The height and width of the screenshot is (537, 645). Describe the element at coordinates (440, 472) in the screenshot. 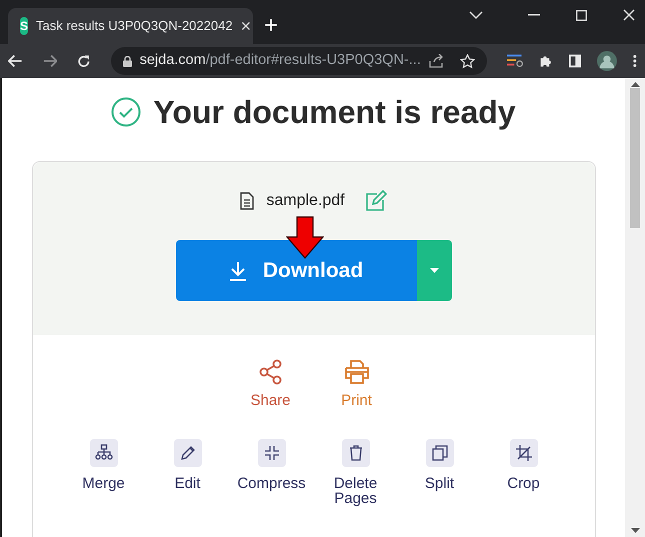

I see `split-tool: Split` at that location.